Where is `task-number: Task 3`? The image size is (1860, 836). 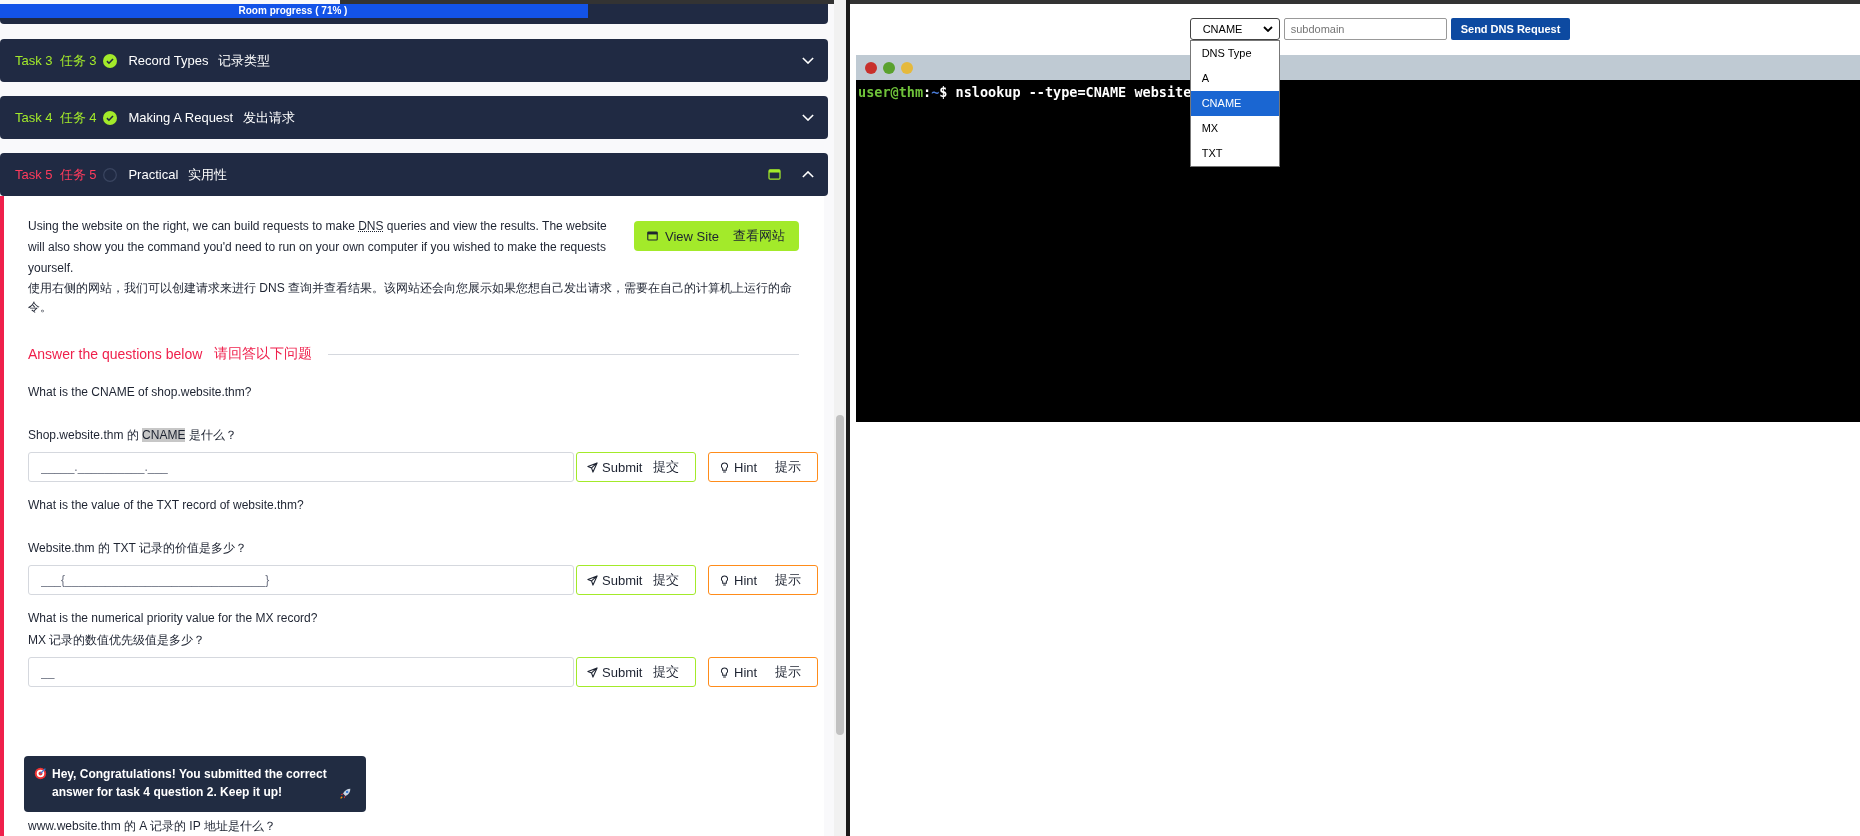
task-number: Task 3 is located at coordinates (34, 60).